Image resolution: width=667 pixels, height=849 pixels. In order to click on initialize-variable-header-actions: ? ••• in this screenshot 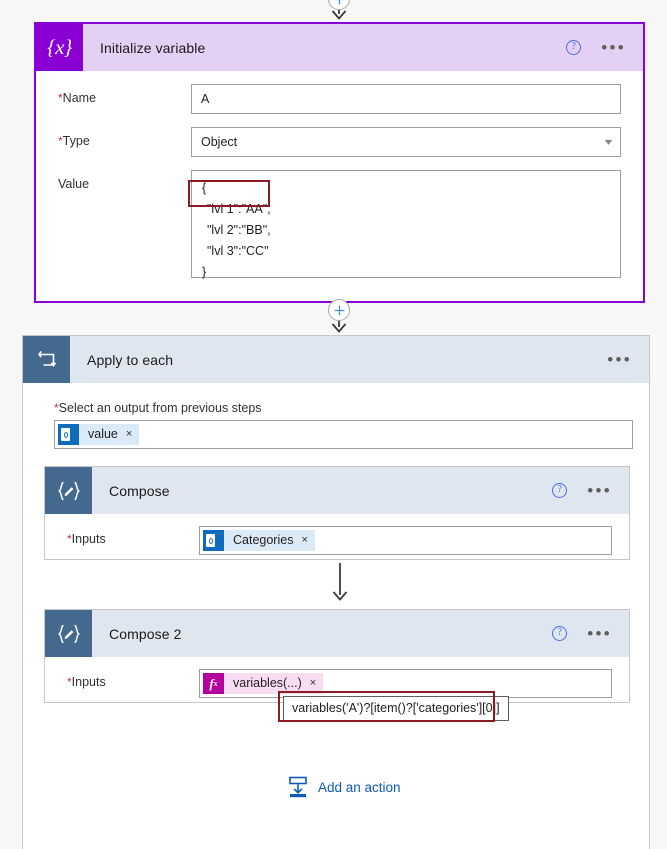, I will do `click(604, 47)`.